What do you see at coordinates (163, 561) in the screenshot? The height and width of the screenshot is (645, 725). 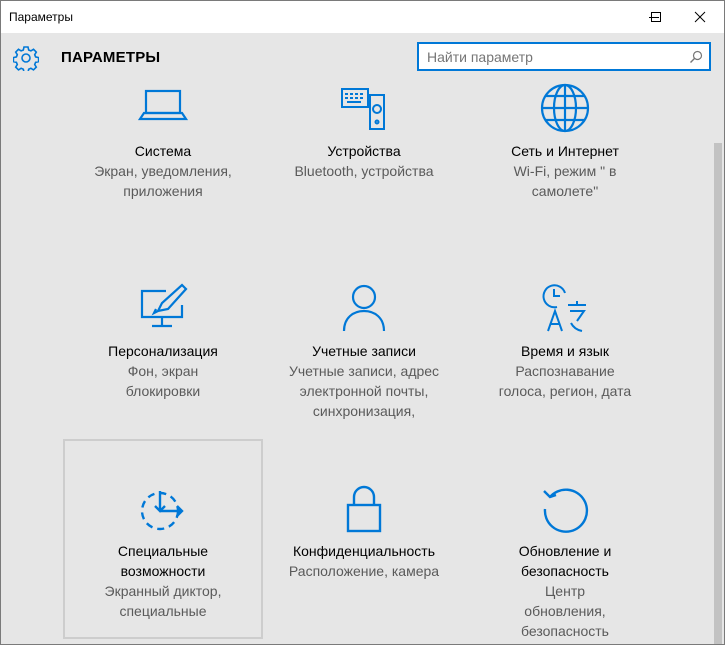 I see `tile-title: Специальные возможности` at bounding box center [163, 561].